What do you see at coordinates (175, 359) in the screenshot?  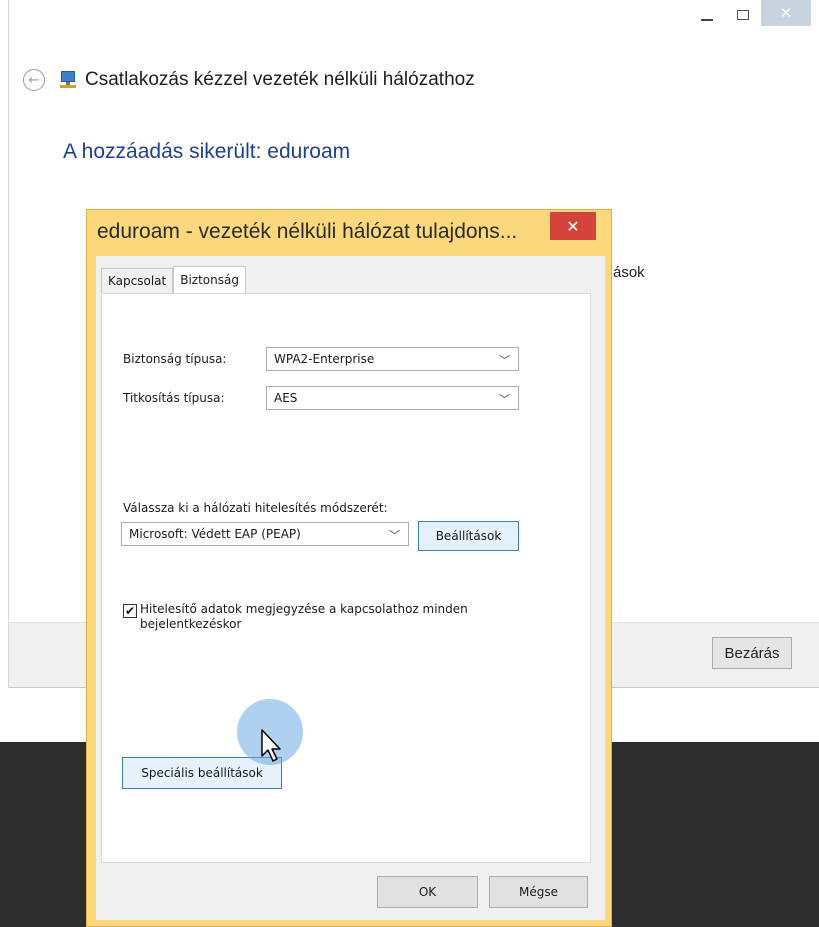 I see `security-type-label: Biztonság típusa:` at bounding box center [175, 359].